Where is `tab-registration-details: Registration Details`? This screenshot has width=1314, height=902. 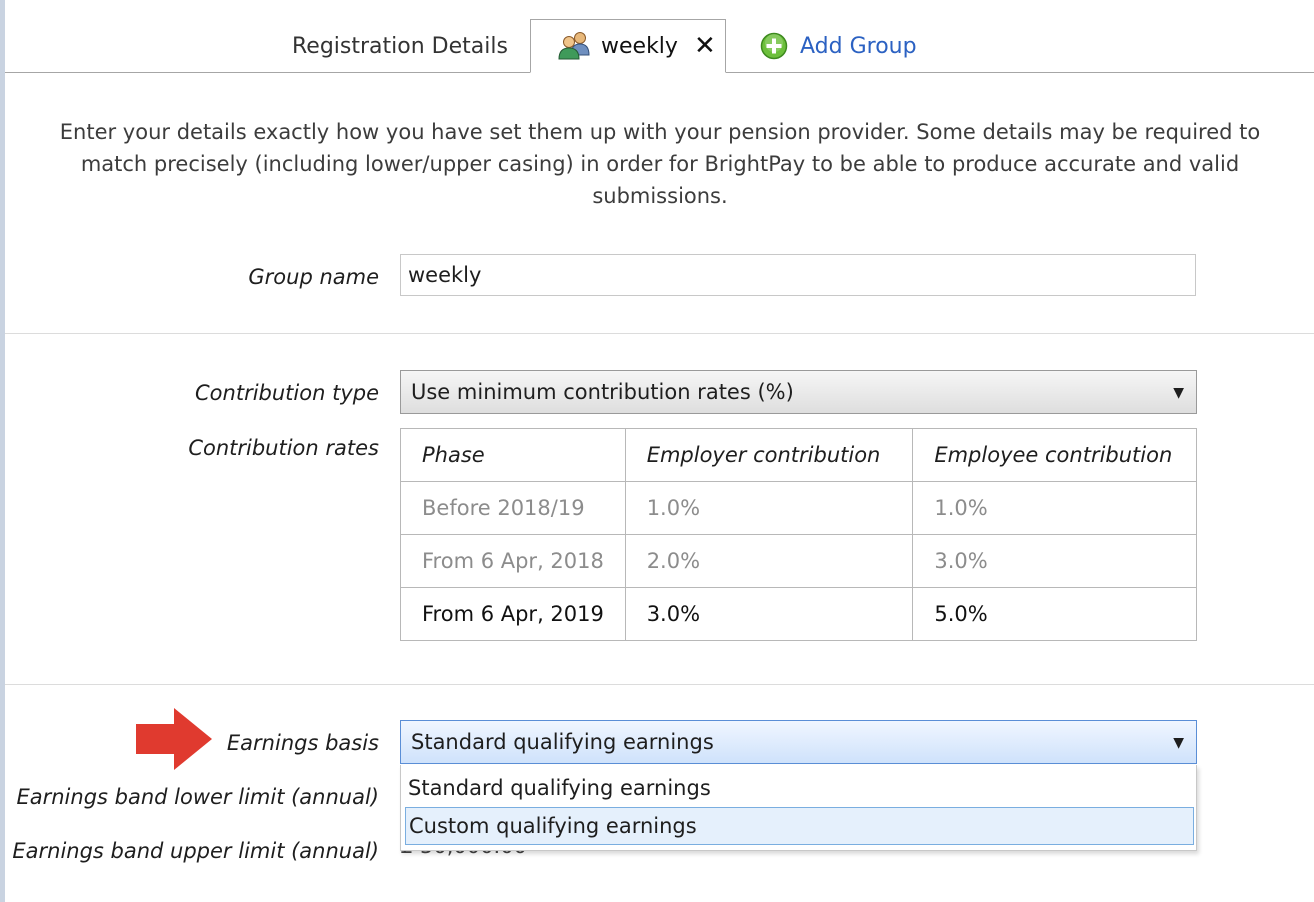
tab-registration-details: Registration Details is located at coordinates (400, 46).